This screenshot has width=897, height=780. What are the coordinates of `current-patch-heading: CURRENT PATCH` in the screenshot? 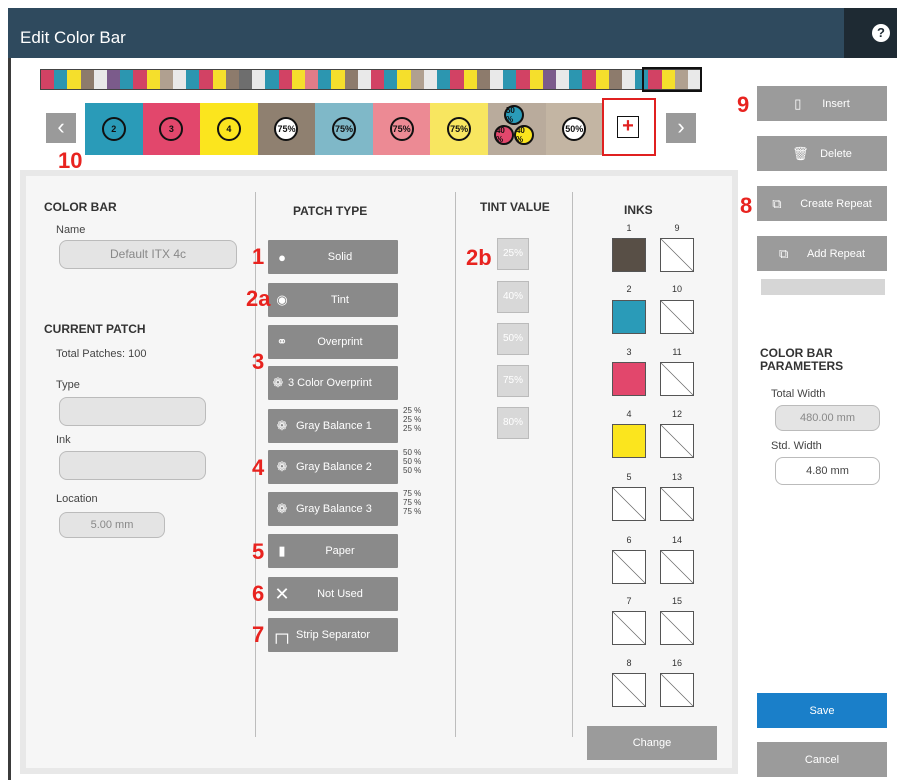 It's located at (95, 329).